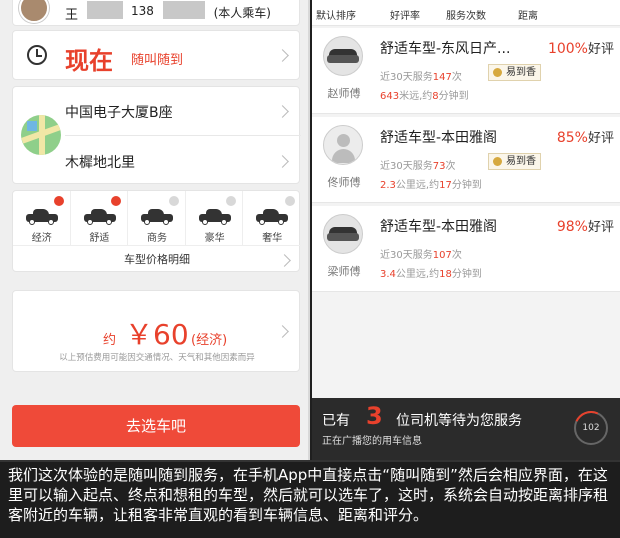 The height and width of the screenshot is (538, 620). I want to click on passenger-name: 王, so click(72, 15).